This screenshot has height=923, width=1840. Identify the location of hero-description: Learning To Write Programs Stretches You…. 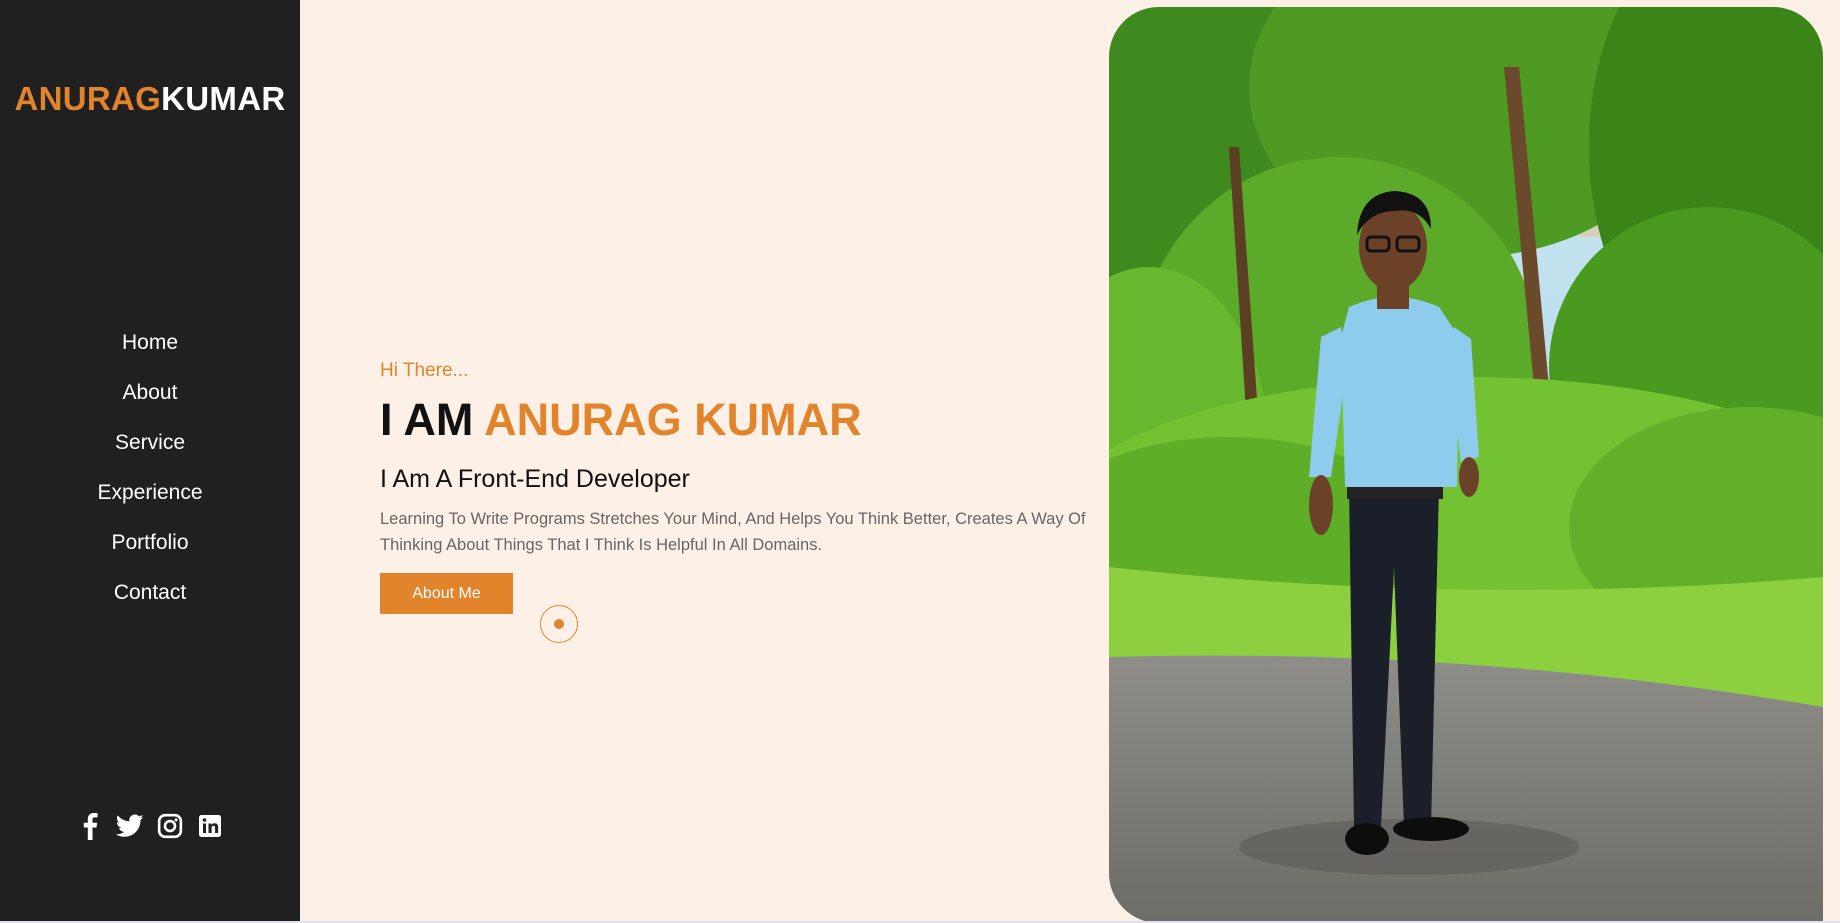
(733, 532).